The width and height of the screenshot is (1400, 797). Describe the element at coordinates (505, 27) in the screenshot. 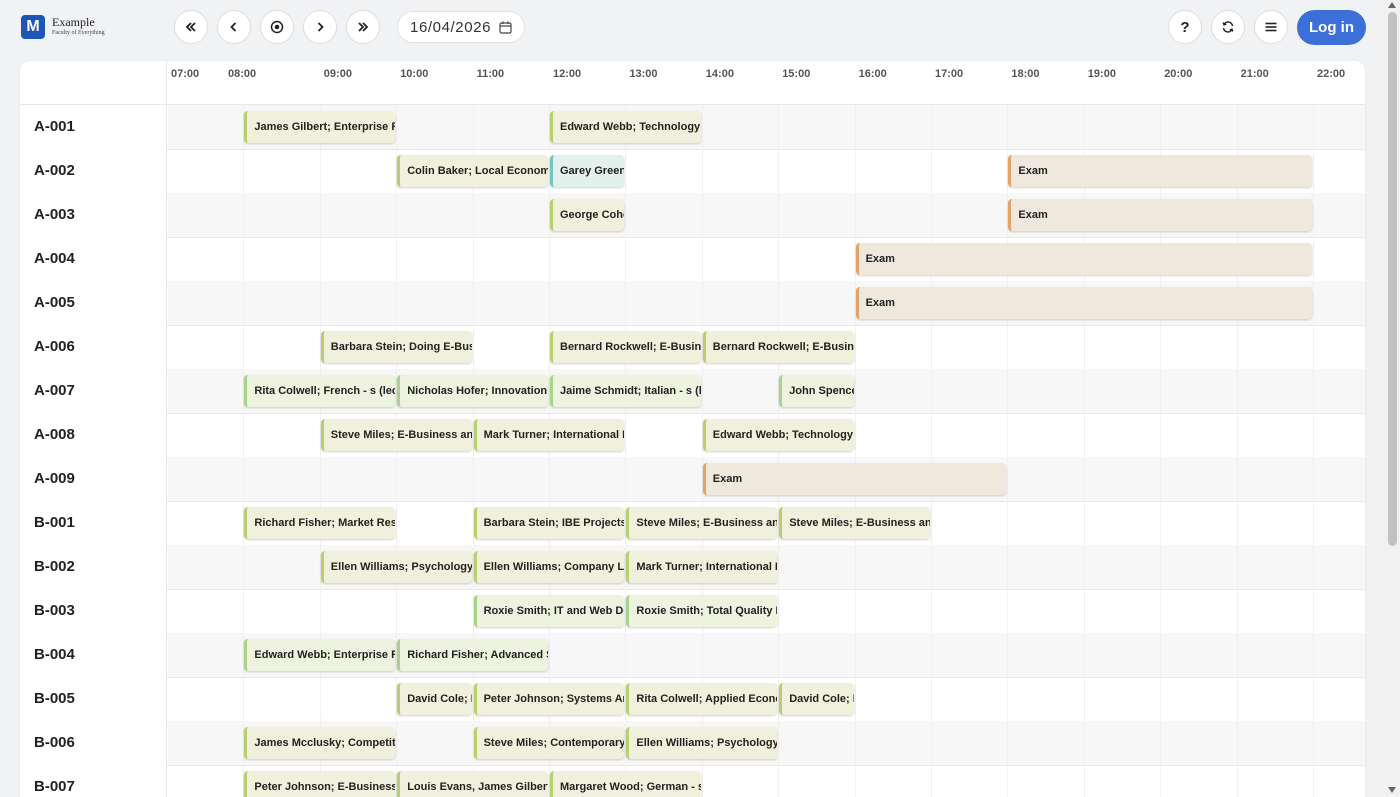

I see `calendar-icon` at that location.